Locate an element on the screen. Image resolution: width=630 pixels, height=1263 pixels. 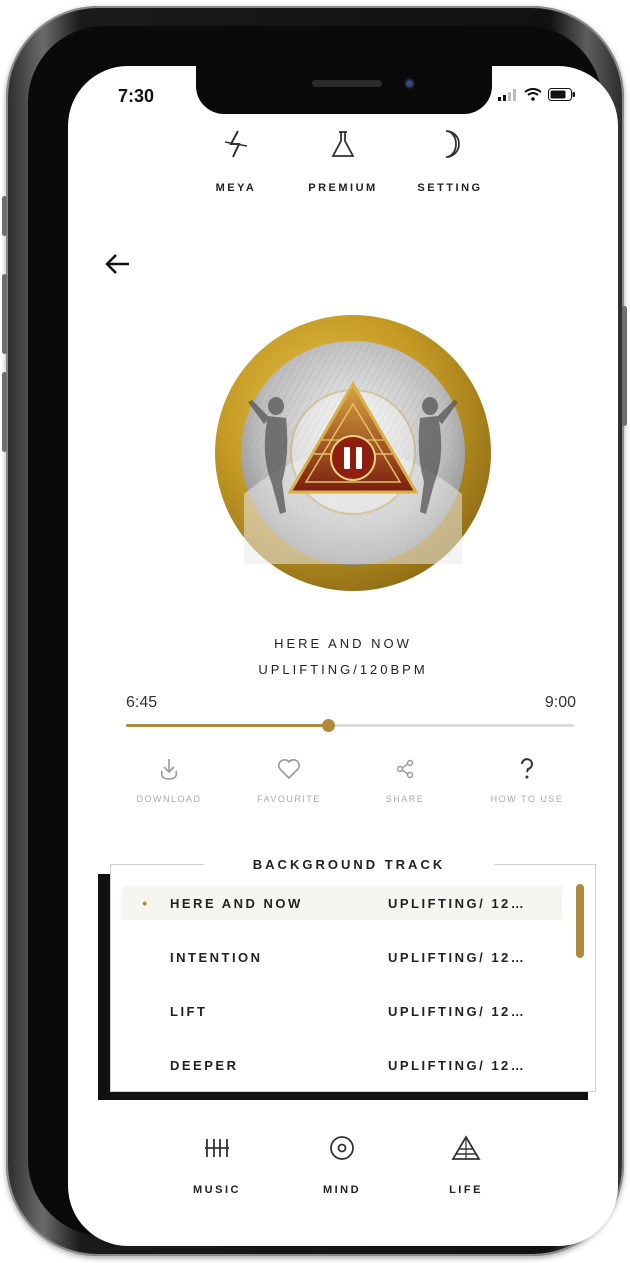
download-label: DOWNLOAD is located at coordinates (169, 799).